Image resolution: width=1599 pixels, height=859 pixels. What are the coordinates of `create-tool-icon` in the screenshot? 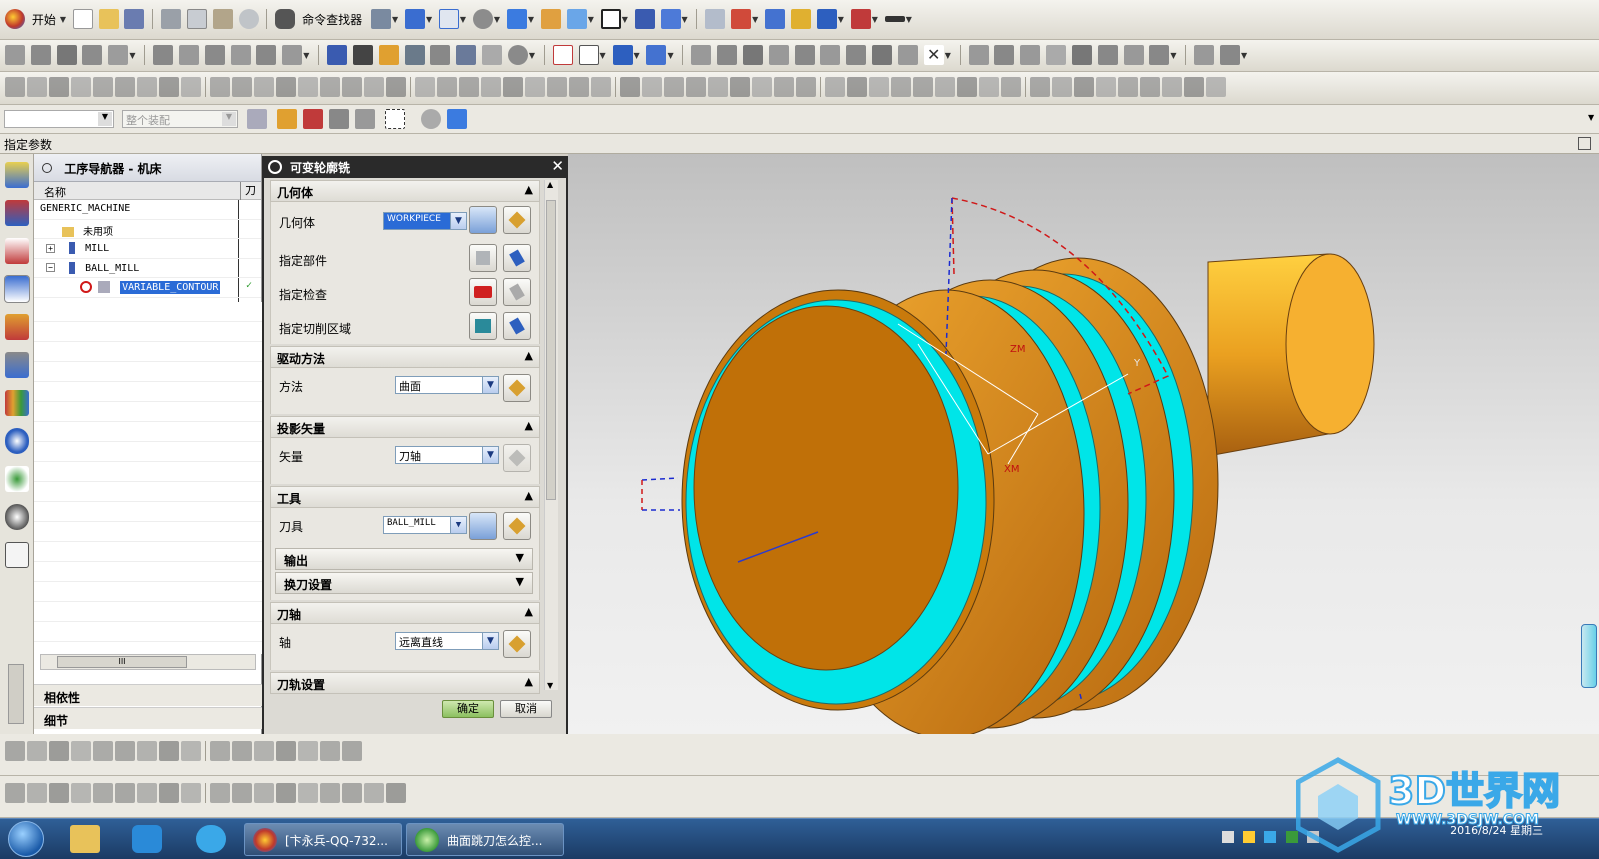 It's located at (40, 55).